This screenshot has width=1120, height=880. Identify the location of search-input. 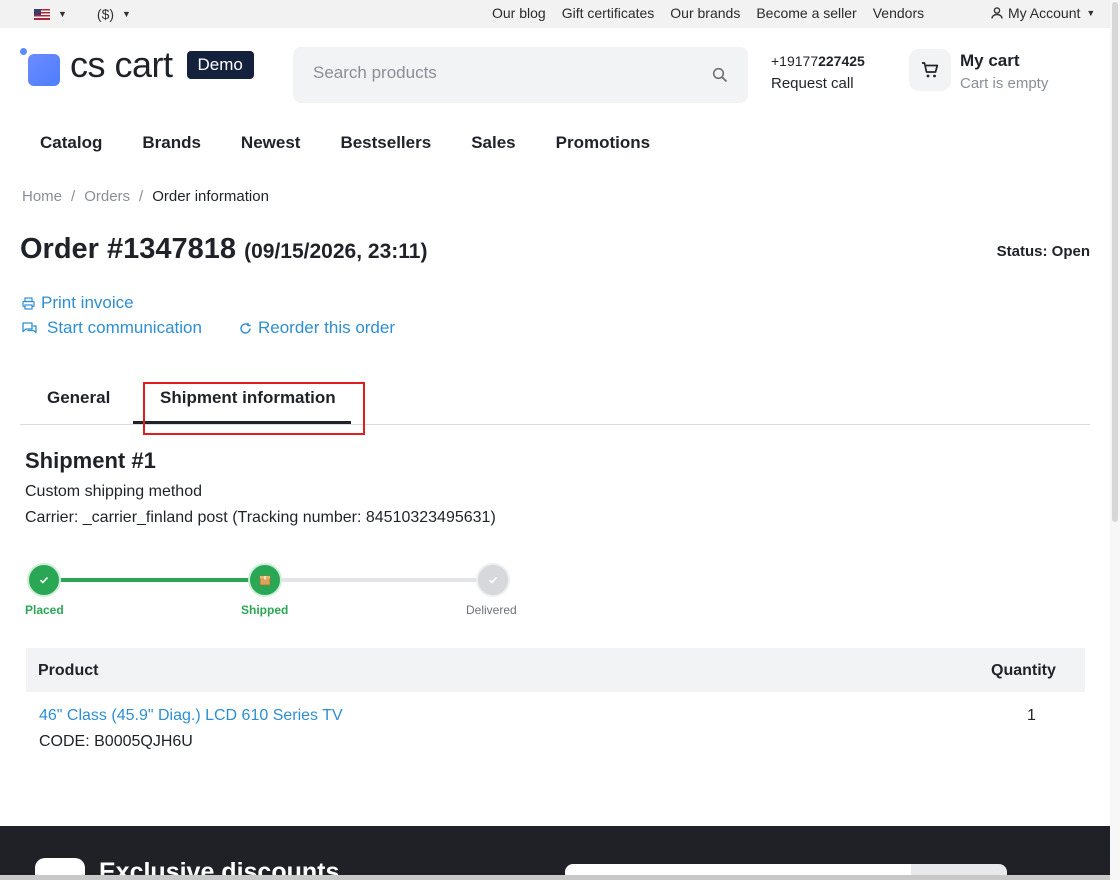
(503, 73).